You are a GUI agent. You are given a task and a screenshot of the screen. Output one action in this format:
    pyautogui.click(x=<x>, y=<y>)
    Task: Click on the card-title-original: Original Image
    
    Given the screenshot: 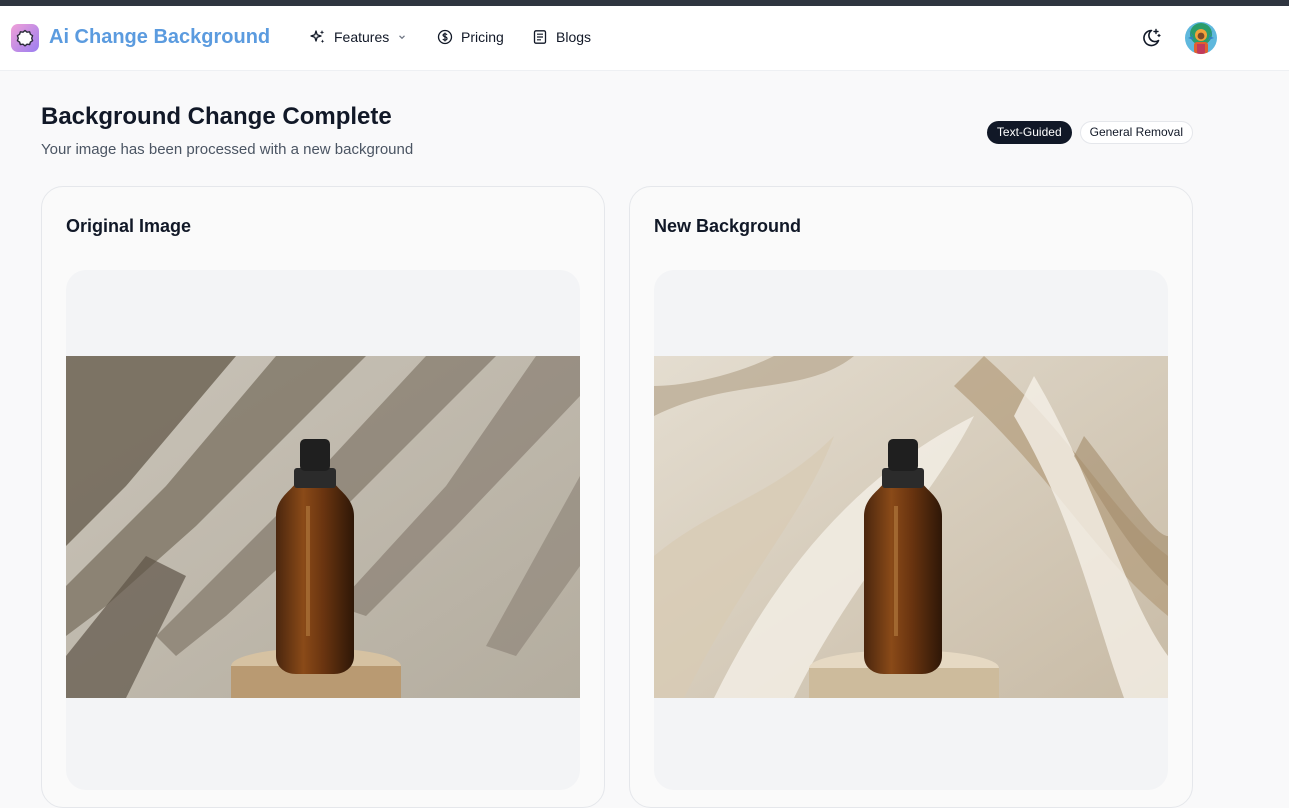 What is the action you would take?
    pyautogui.click(x=129, y=226)
    